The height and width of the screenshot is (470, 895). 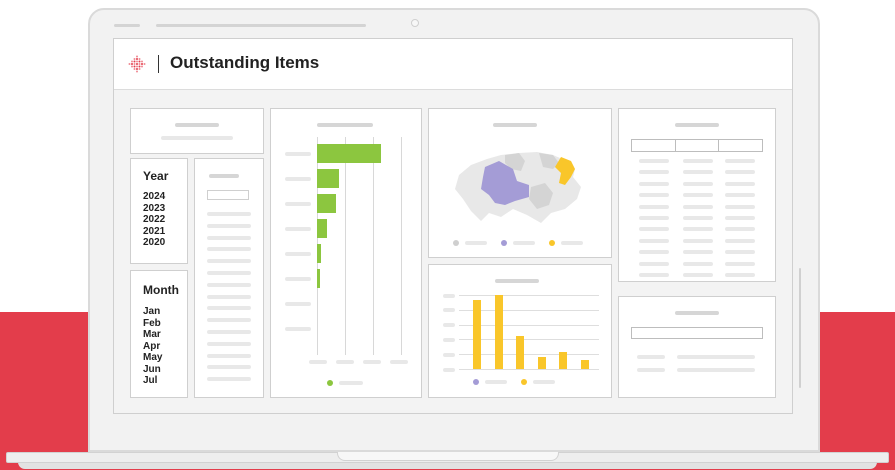 I want to click on month-filter: Month Jan Feb Mar Apr May Jun Jul, so click(x=159, y=334).